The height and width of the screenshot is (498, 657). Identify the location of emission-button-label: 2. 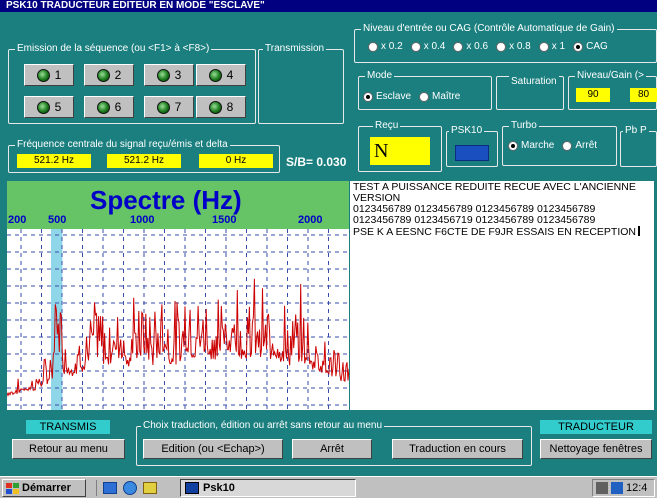
(118, 75).